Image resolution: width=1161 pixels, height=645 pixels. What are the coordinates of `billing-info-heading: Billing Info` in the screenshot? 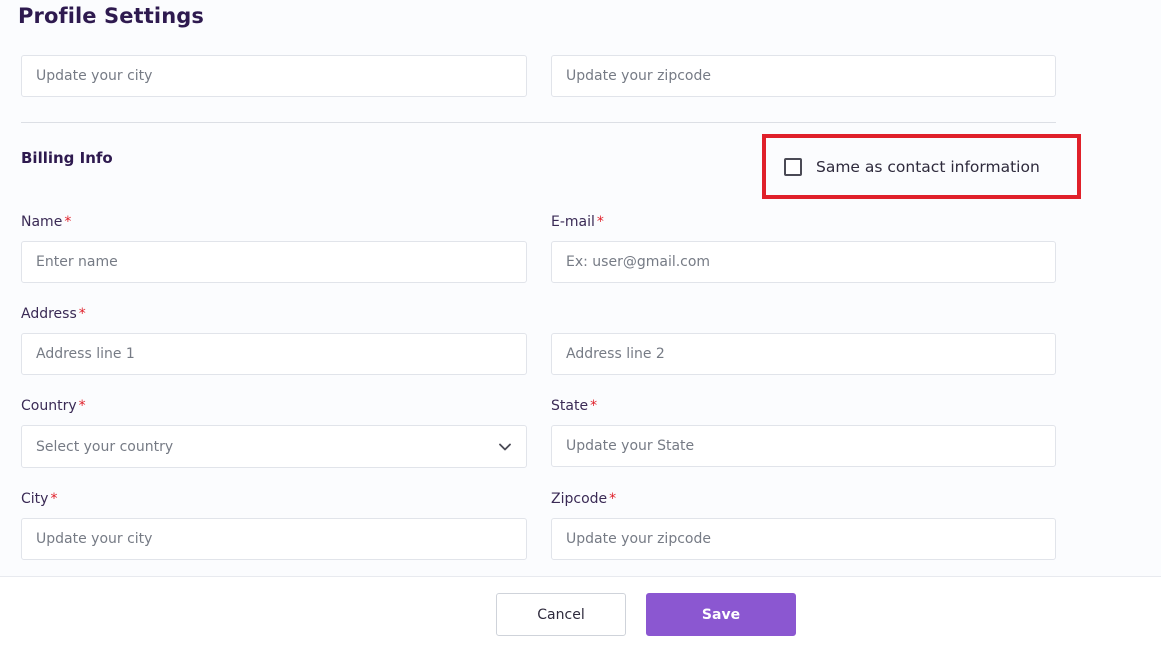 It's located at (67, 158).